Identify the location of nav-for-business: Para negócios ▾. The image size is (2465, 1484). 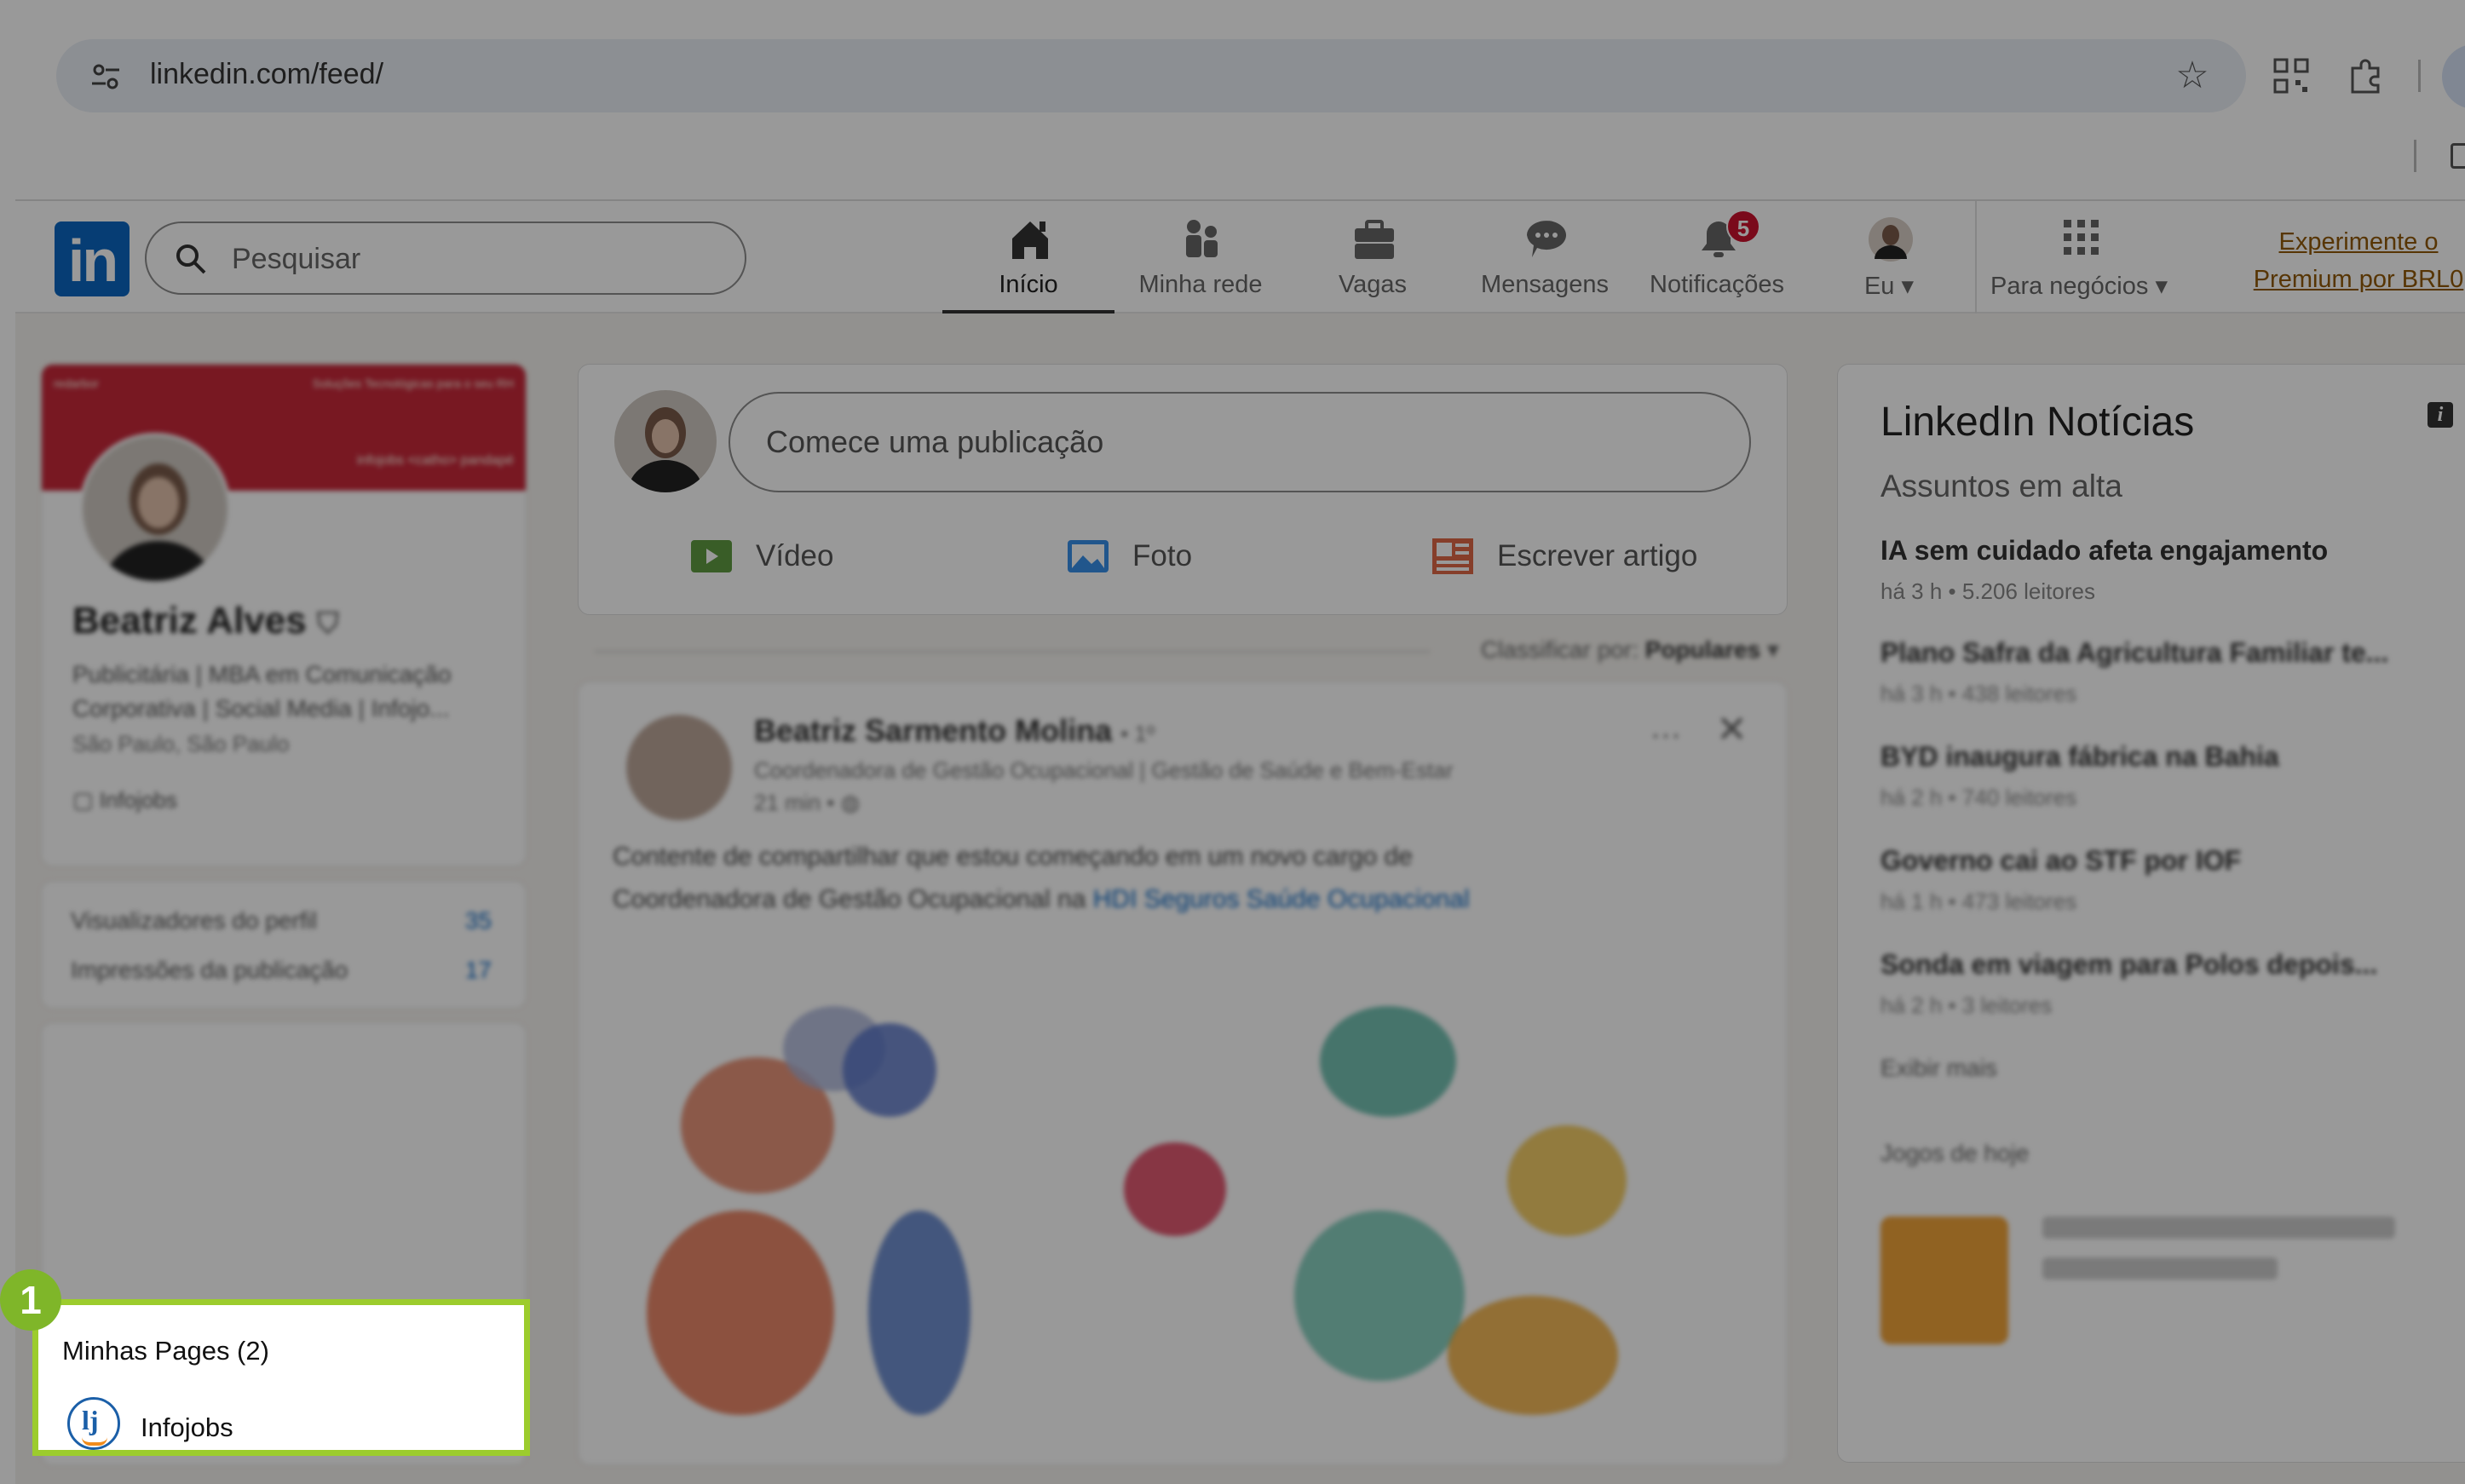
(2079, 257).